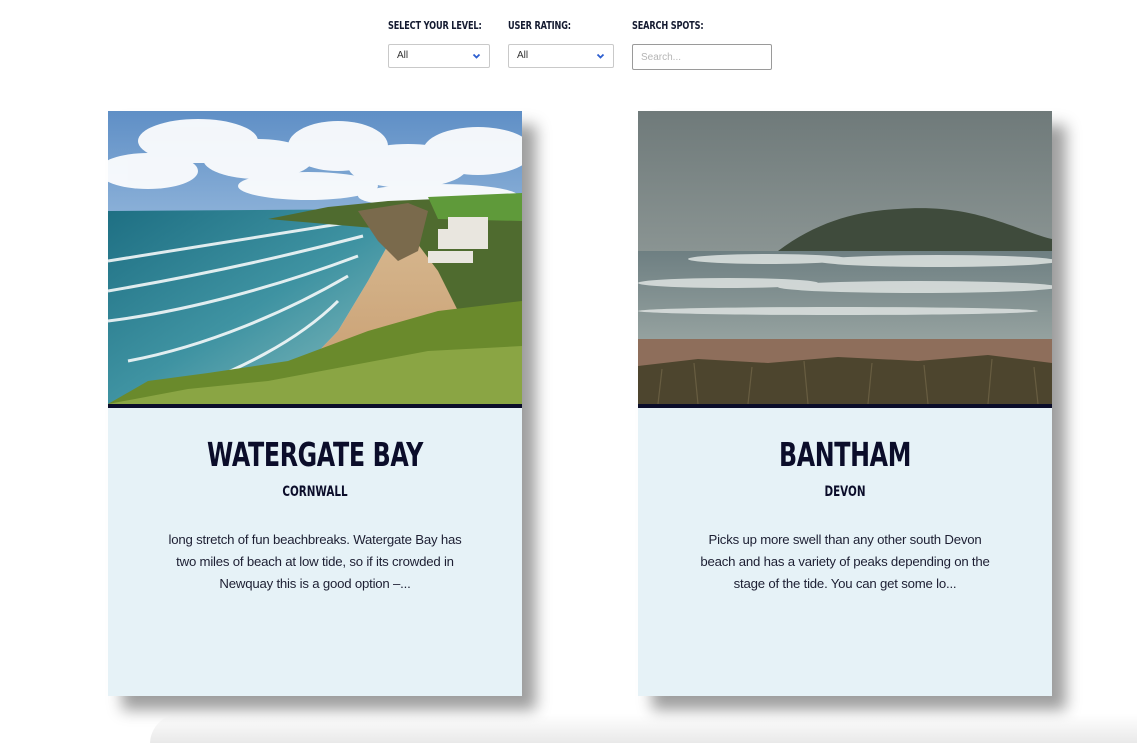  Describe the element at coordinates (643, 728) in the screenshot. I see `scroll-fade` at that location.